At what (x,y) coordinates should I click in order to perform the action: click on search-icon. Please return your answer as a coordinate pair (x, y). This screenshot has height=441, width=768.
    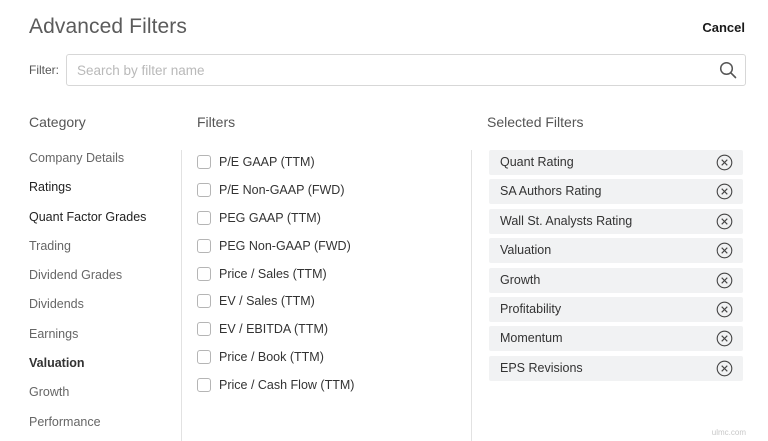
    Looking at the image, I should click on (728, 70).